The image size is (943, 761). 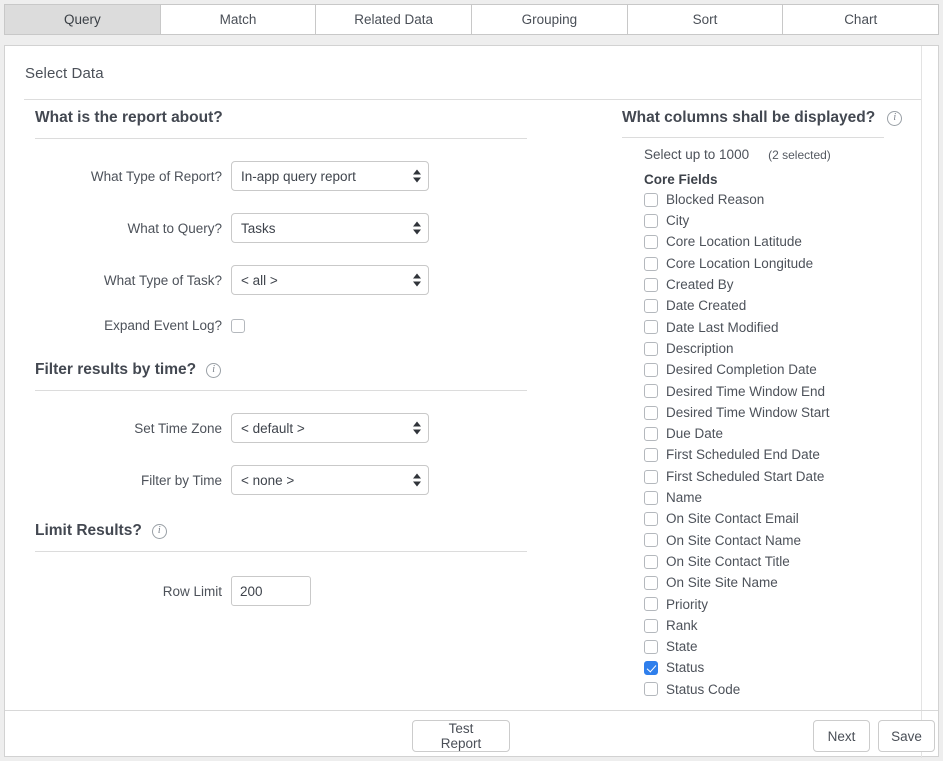 I want to click on field-task-type: What Type of Task? < all >, so click(x=282, y=280).